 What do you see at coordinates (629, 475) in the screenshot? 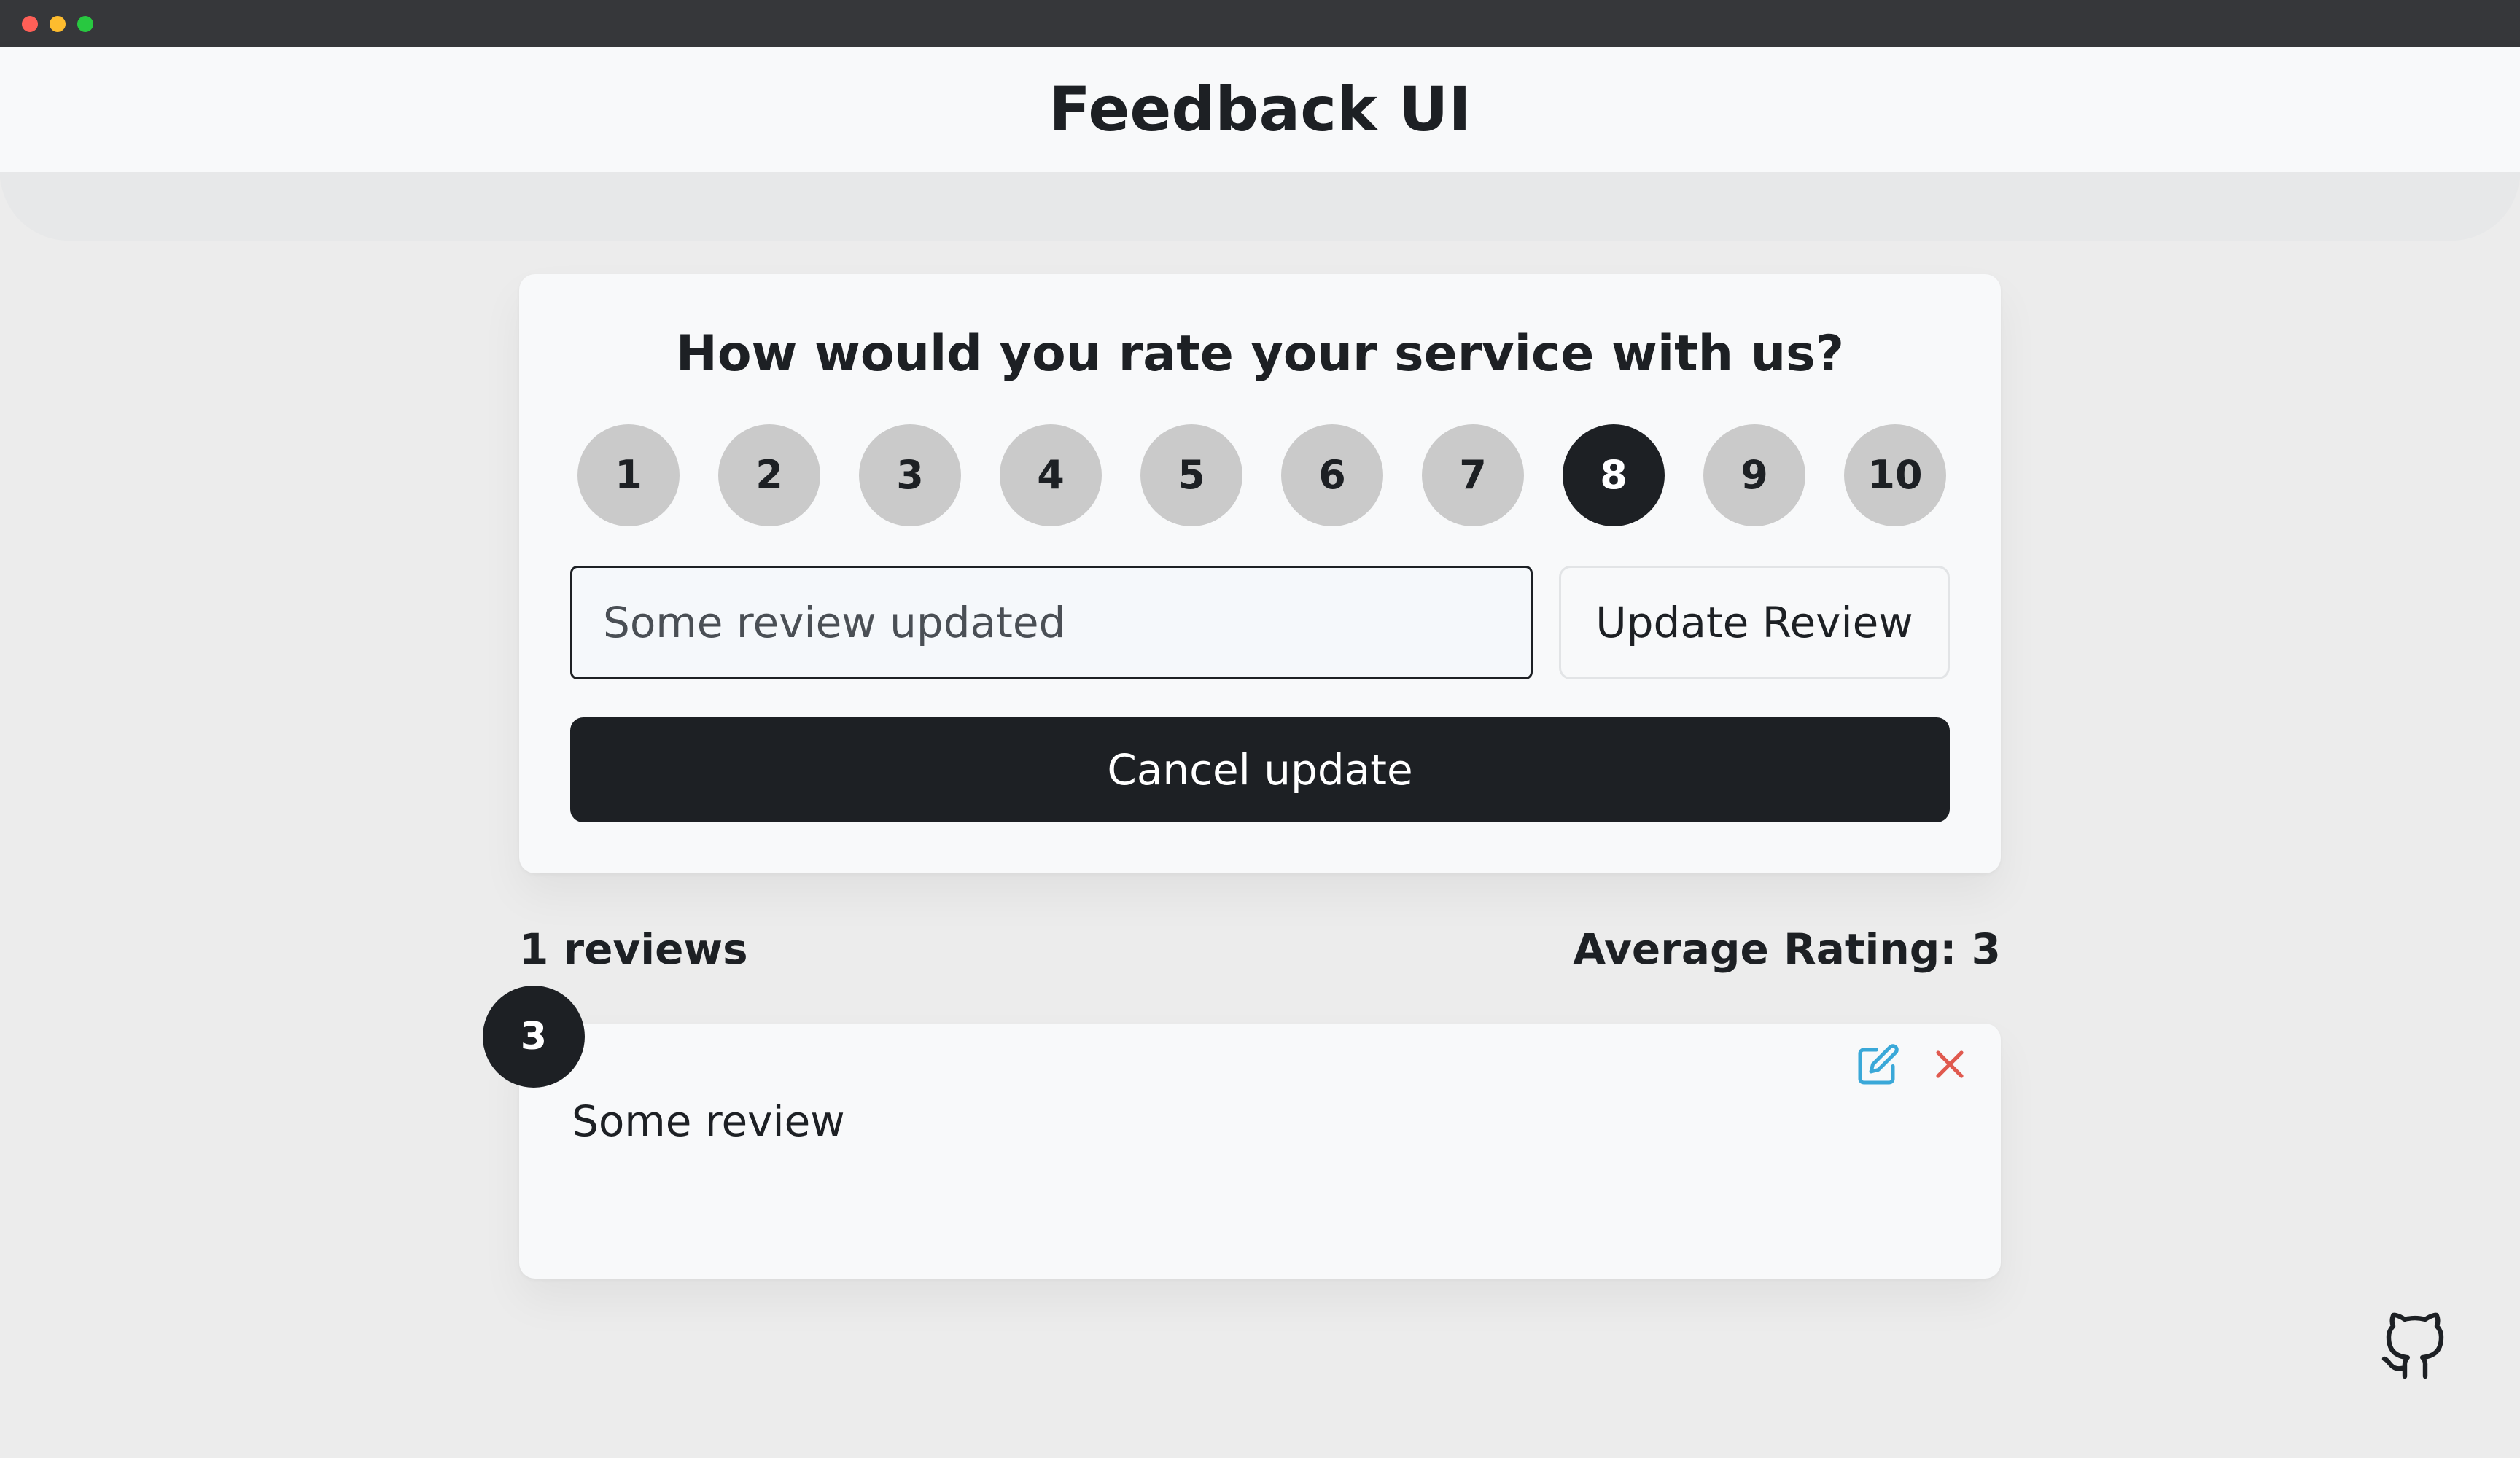
I see `rating-option-1: 1` at bounding box center [629, 475].